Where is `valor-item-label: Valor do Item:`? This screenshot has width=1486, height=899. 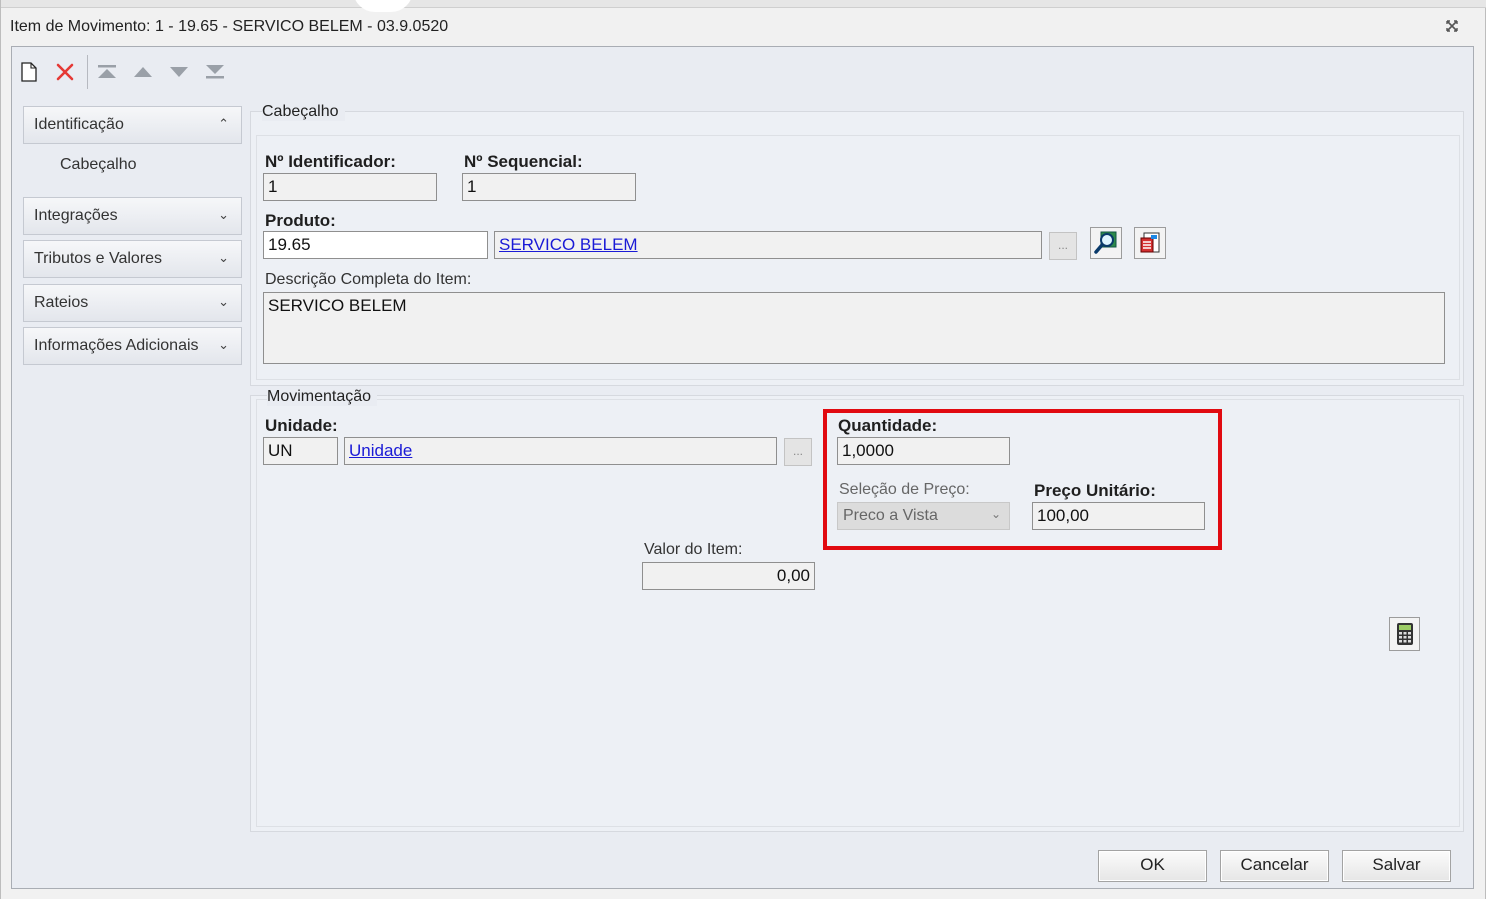 valor-item-label: Valor do Item: is located at coordinates (693, 549).